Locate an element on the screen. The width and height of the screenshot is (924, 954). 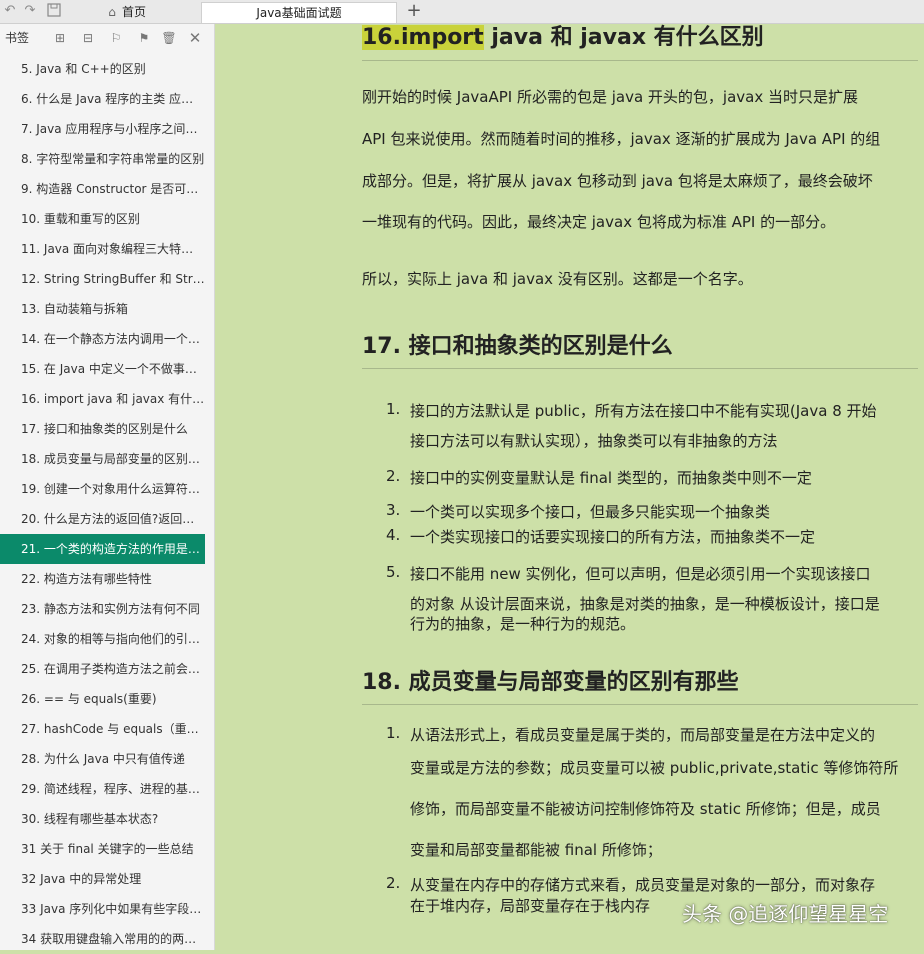
sidebar-bookmark-item: 25. 在调用子类构造方法之前会先调用父类没有参数的构造方法,其目的是? is located at coordinates (107, 669).